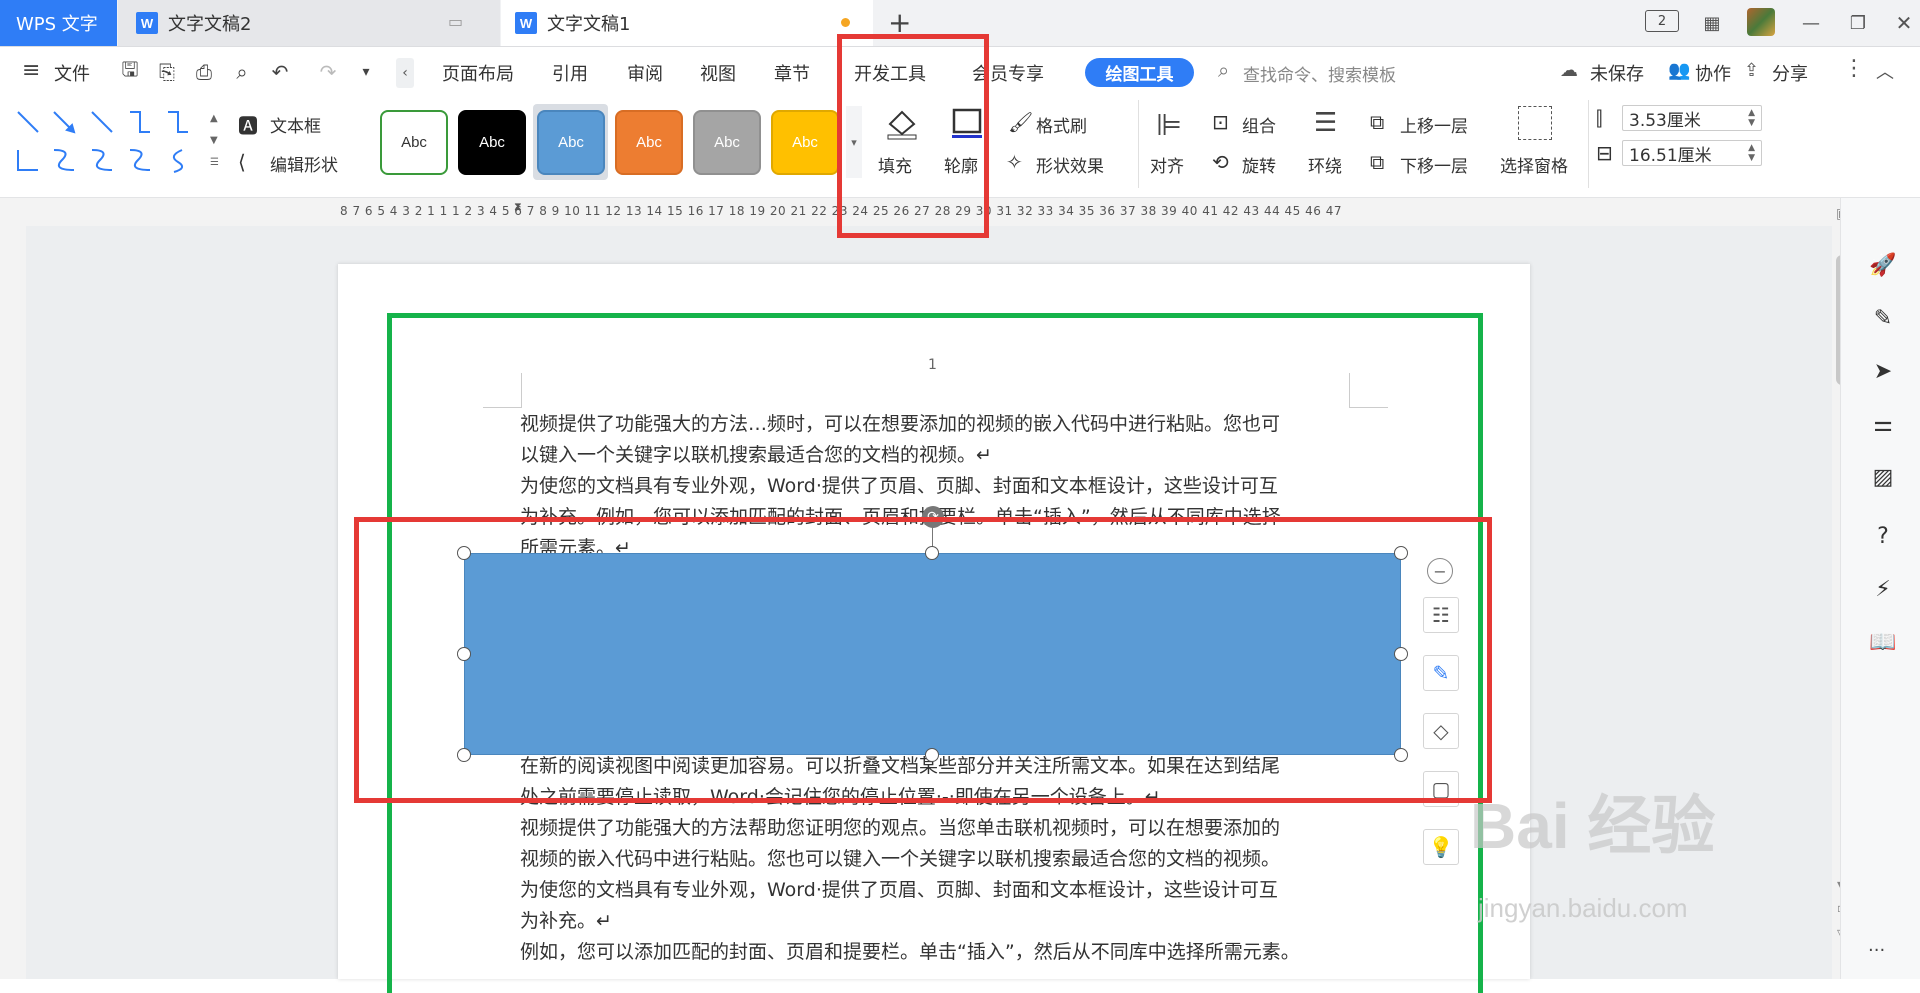  Describe the element at coordinates (1070, 164) in the screenshot. I see `shape-effects-button: 形状效果` at that location.